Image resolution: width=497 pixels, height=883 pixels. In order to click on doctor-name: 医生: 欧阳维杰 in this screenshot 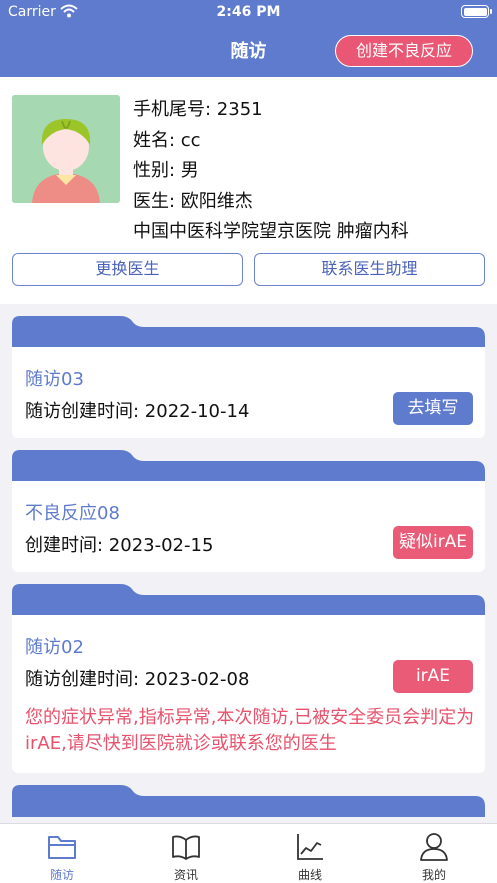, I will do `click(193, 201)`.